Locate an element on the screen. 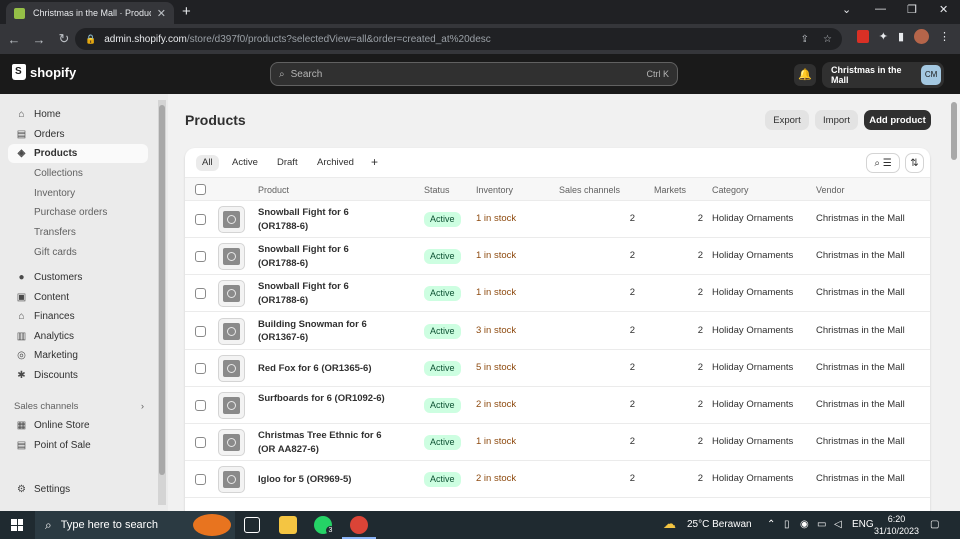 The width and height of the screenshot is (960, 539). shopify-logo: shopify is located at coordinates (44, 72).